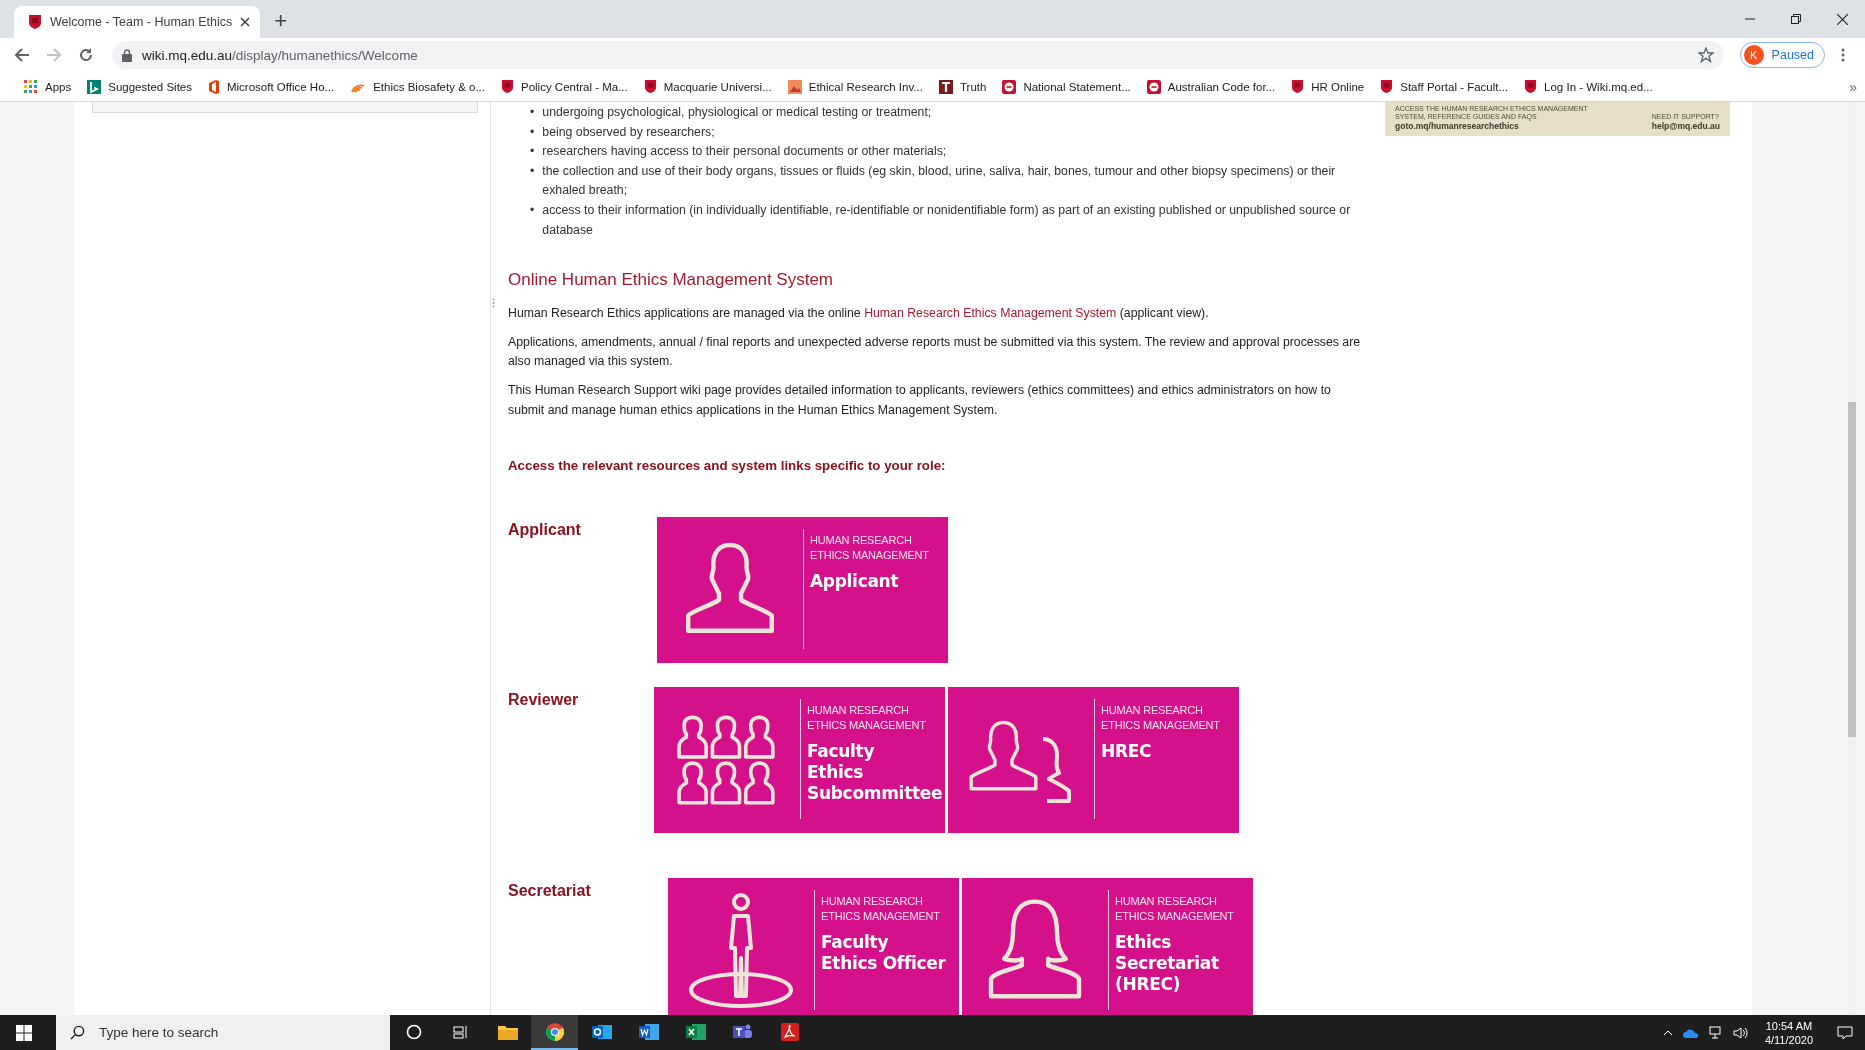 The height and width of the screenshot is (1050, 1865). Describe the element at coordinates (1740, 1032) in the screenshot. I see `speaker-icon` at that location.